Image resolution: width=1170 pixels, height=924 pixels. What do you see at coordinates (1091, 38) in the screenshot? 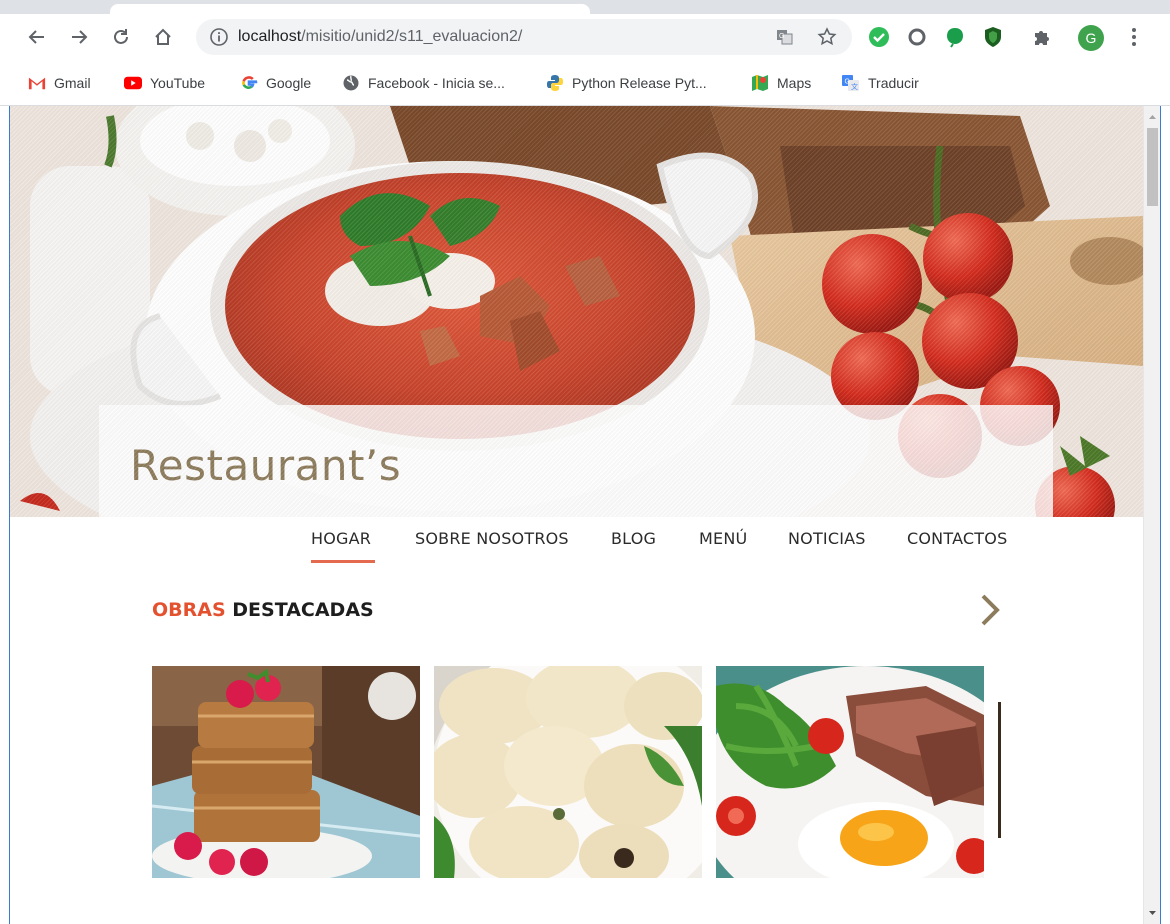
I see `profile-avatar: G` at bounding box center [1091, 38].